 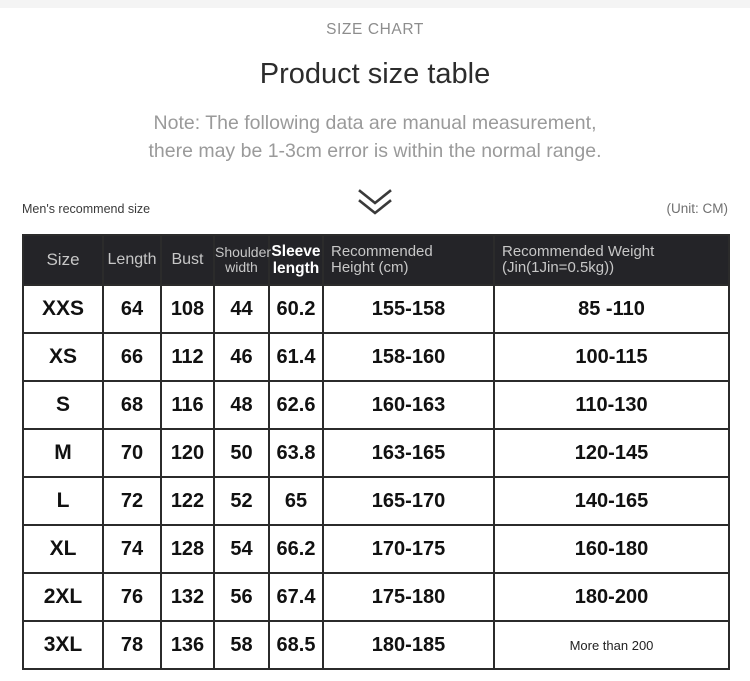 What do you see at coordinates (296, 268) in the screenshot?
I see `column-header-sleeve-length-line2: length` at bounding box center [296, 268].